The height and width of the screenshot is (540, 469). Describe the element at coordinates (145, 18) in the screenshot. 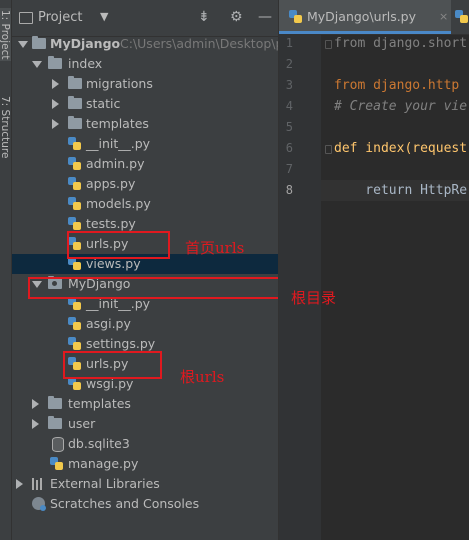

I see `project-panel-header: Project ▼ ⇟ ⚙ —` at that location.